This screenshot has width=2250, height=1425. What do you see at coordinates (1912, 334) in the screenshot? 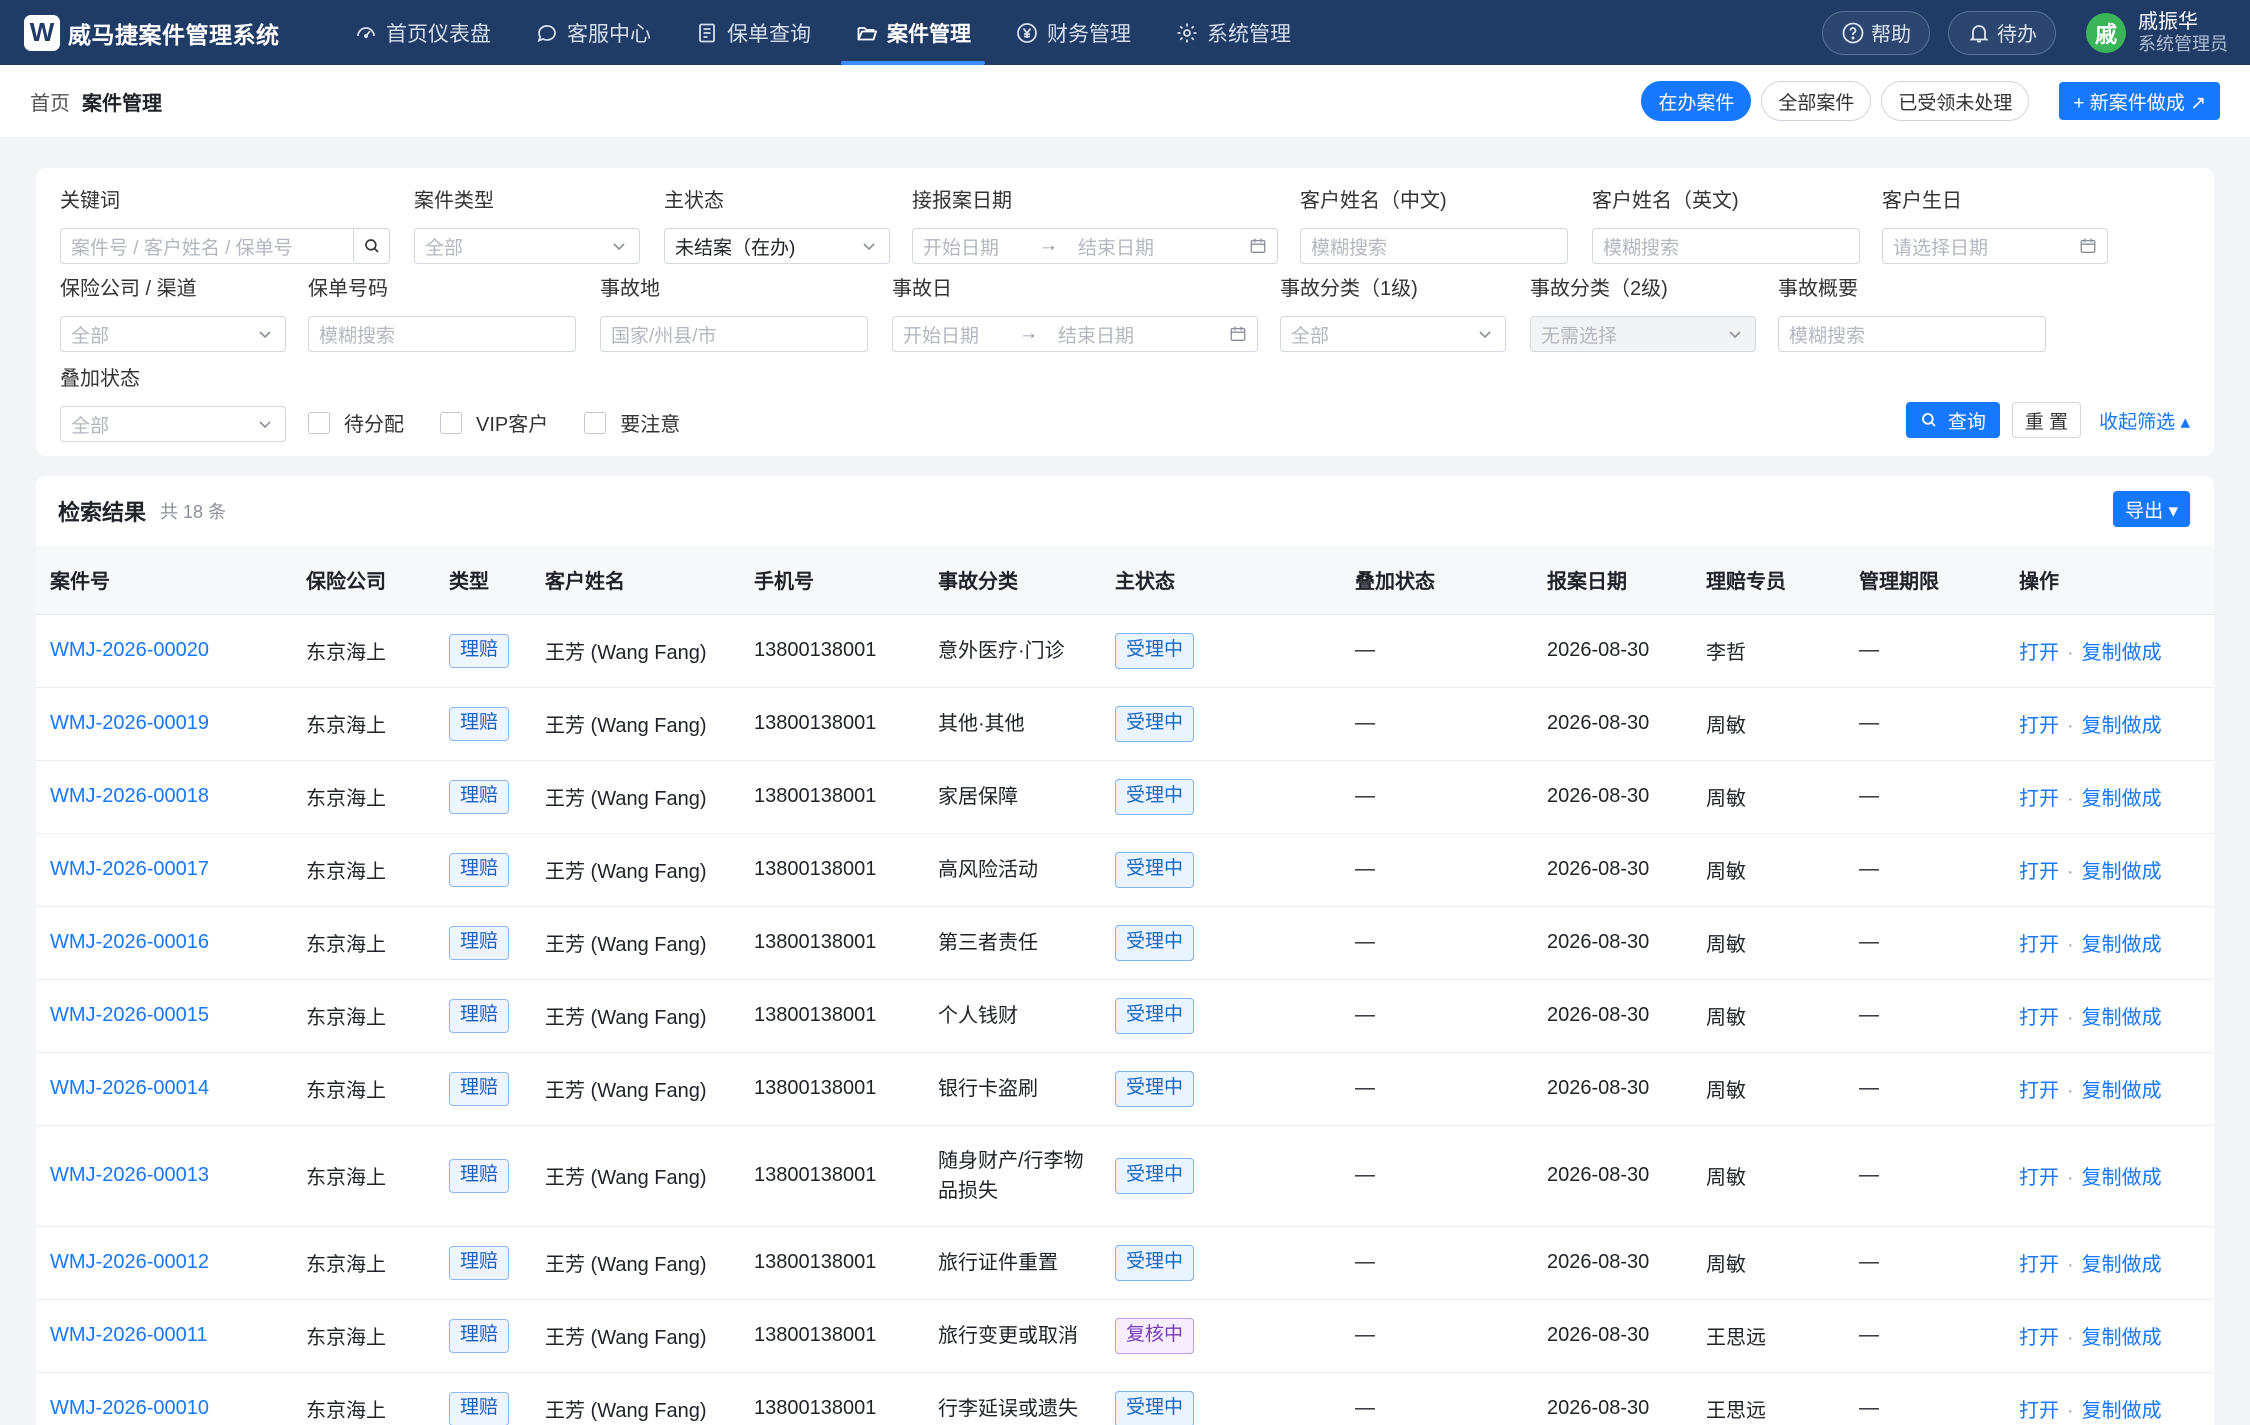
I see `summary-input: 模糊搜索` at bounding box center [1912, 334].